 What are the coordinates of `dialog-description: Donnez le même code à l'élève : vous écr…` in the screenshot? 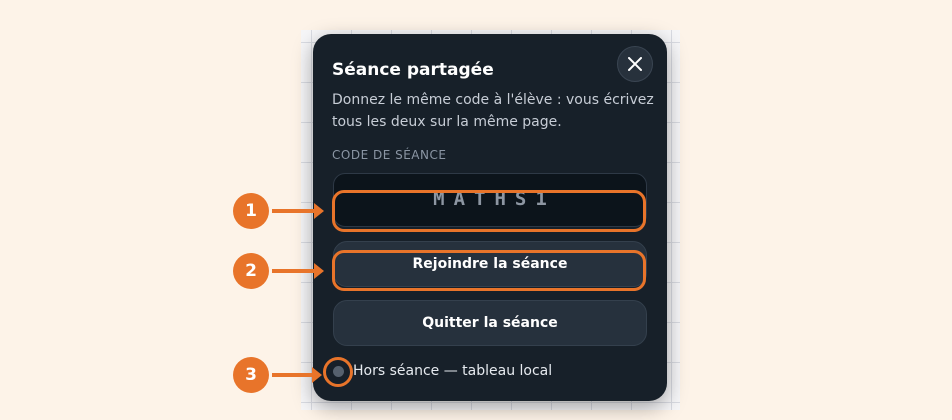 It's located at (493, 111).